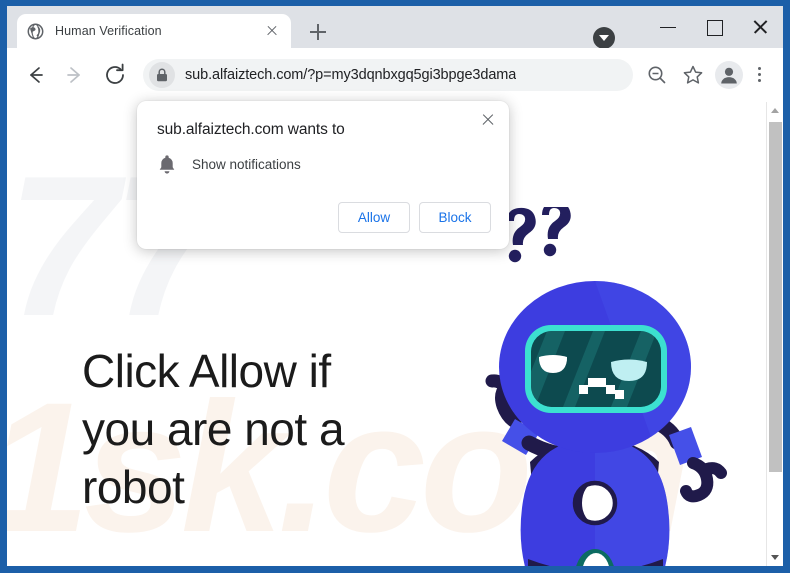 This screenshot has width=790, height=573. Describe the element at coordinates (488, 120) in the screenshot. I see `close-icon` at that location.